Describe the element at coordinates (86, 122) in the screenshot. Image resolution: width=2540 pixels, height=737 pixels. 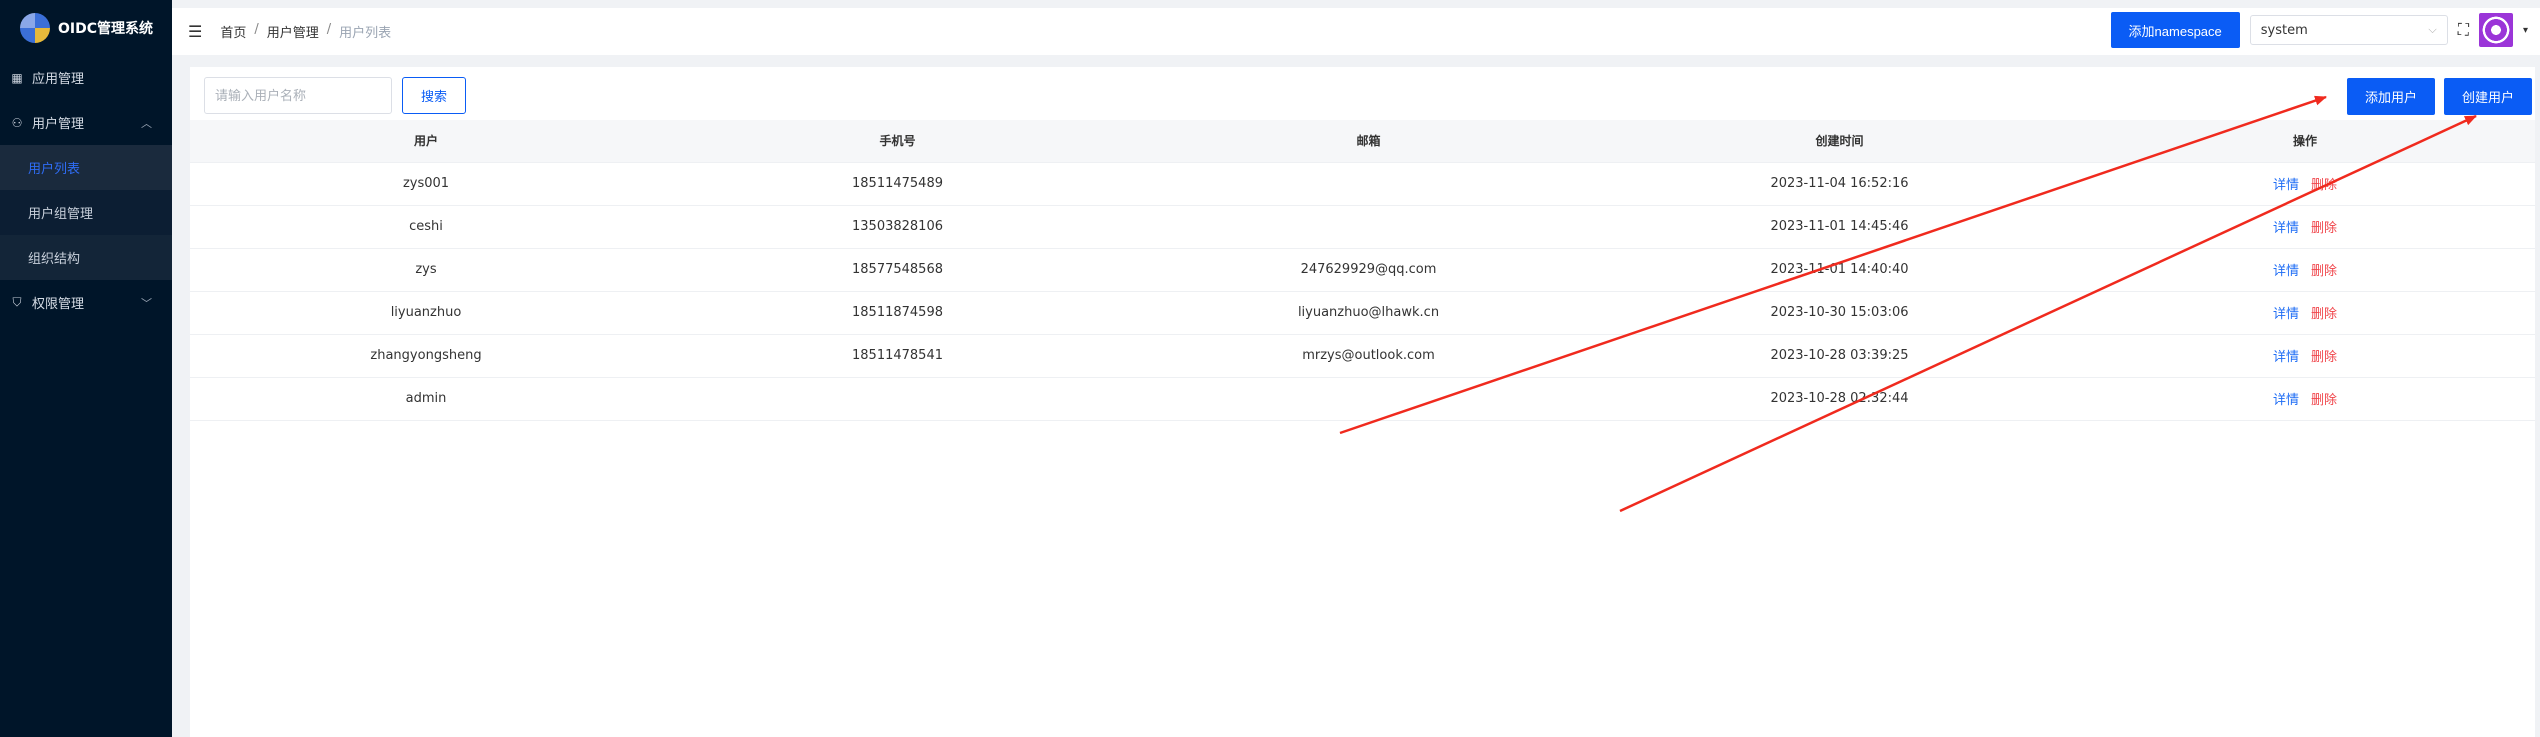
I see `sidebar-item-user-management: ⚇ 用户管理 ︿` at that location.